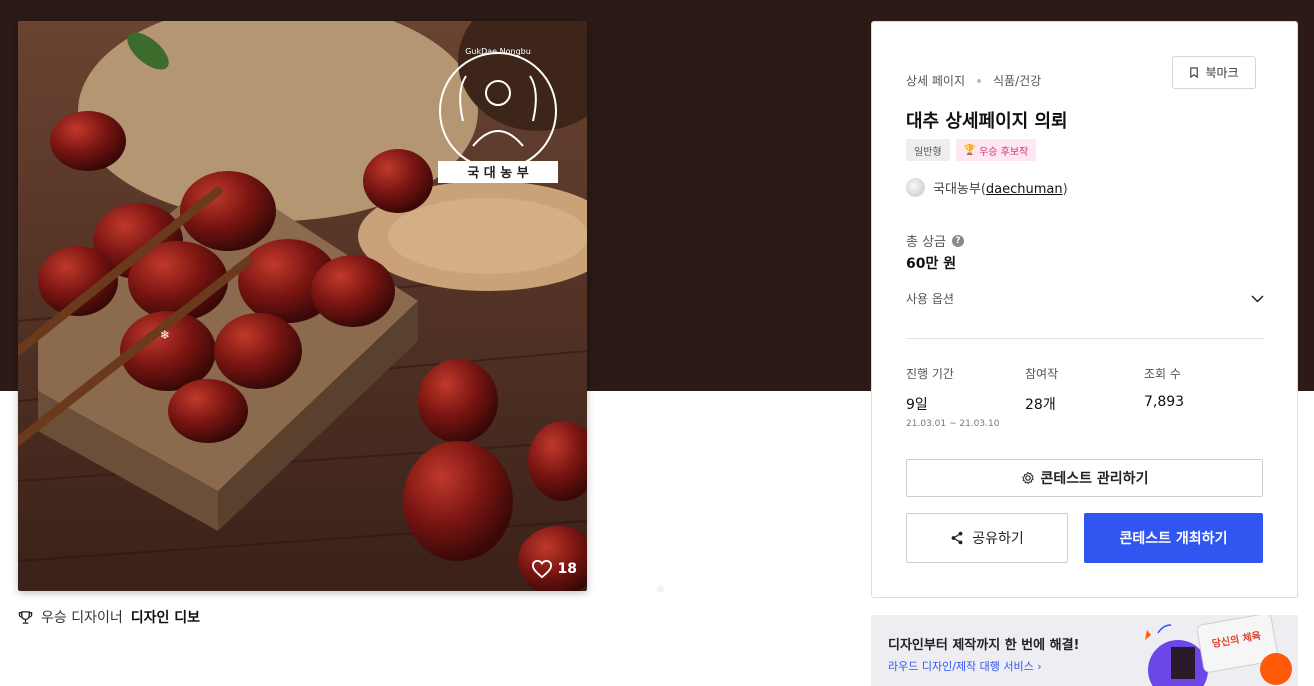 This screenshot has height=686, width=1314. I want to click on logo-arc-text: GukDae Nongbu, so click(498, 51).